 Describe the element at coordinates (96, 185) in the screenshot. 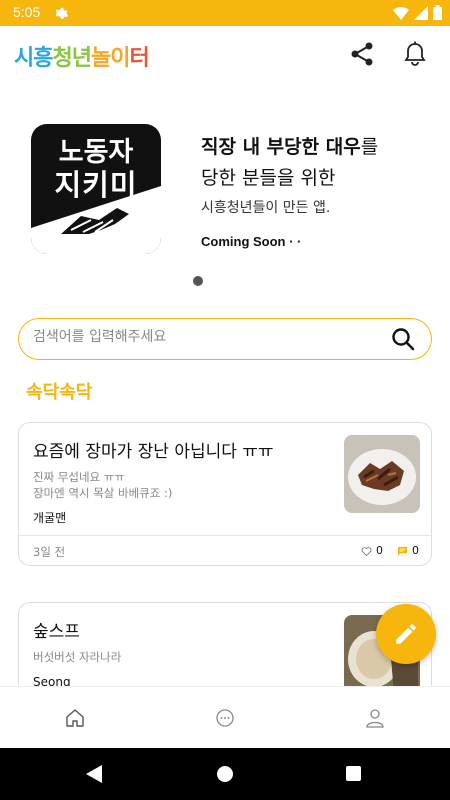

I see `banner-image-line2: 지키미` at that location.